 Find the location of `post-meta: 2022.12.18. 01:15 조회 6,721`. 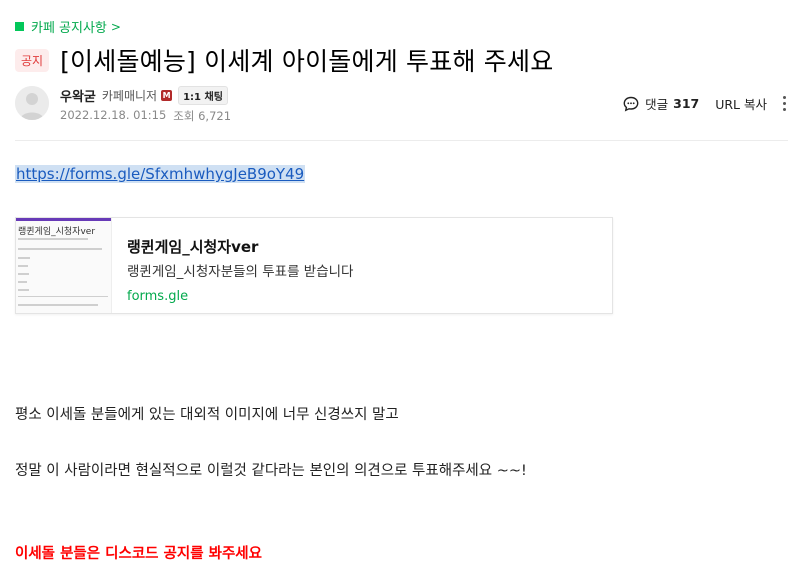

post-meta: 2022.12.18. 01:15 조회 6,721 is located at coordinates (145, 116).